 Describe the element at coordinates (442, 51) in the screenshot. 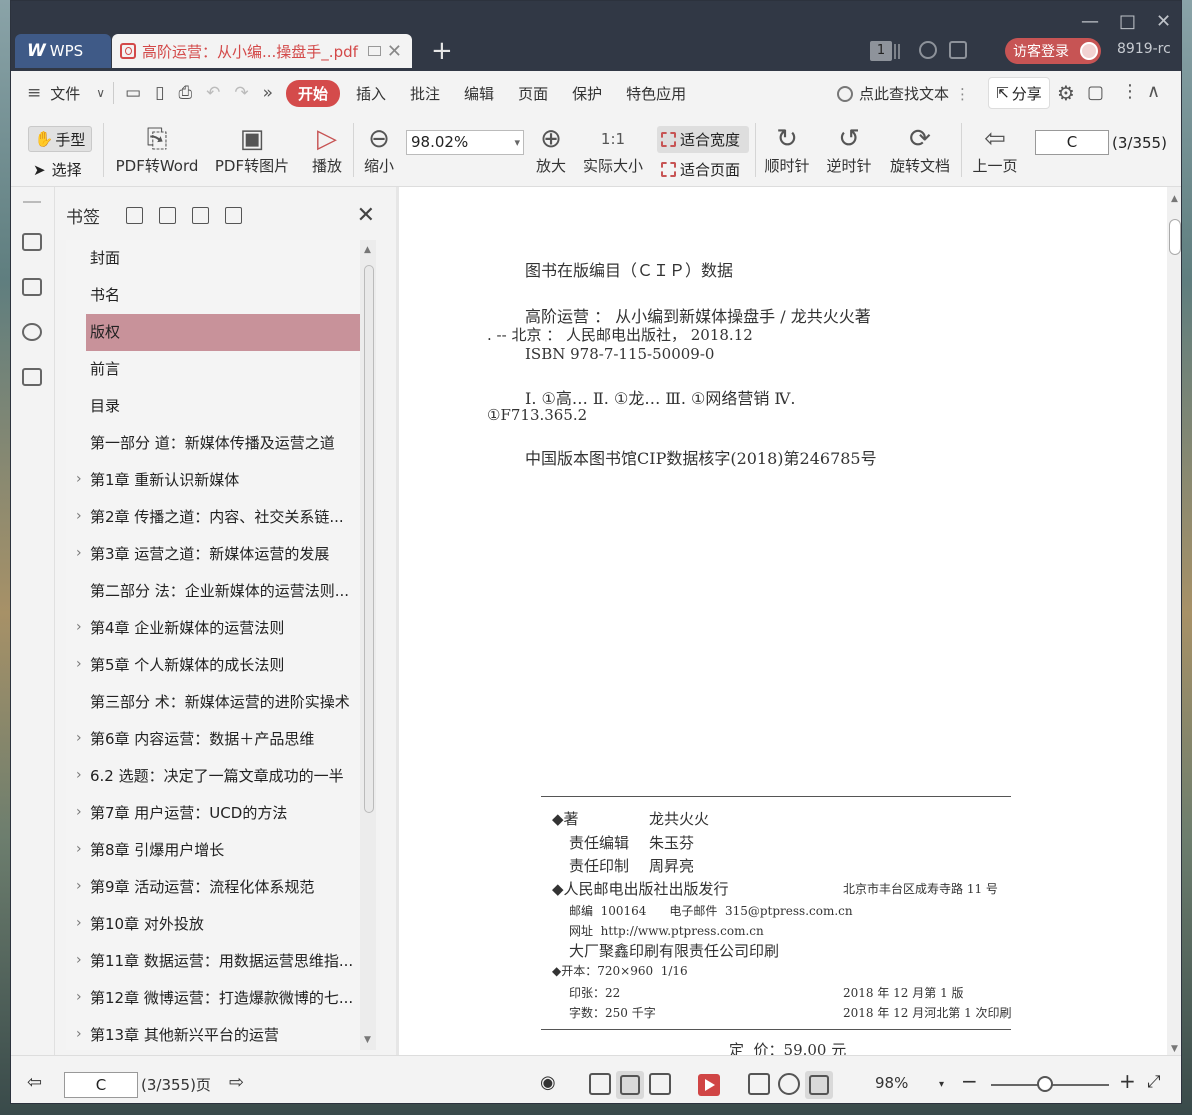

I see `add-tab-button: +` at that location.